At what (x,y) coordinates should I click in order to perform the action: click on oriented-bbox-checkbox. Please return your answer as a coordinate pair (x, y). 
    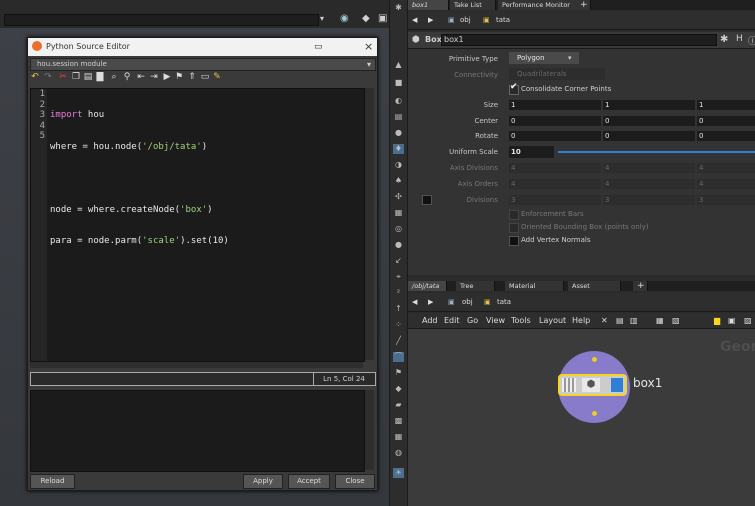
    Looking at the image, I should click on (514, 228).